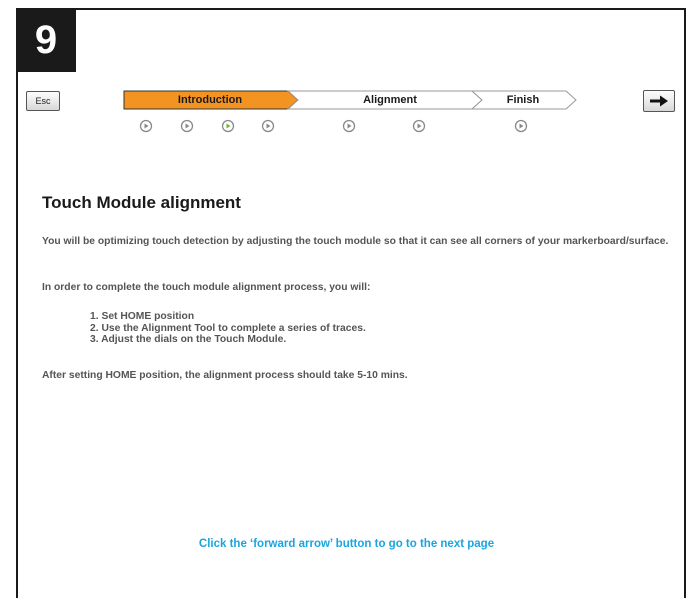 The image size is (693, 598). Describe the element at coordinates (46, 40) in the screenshot. I see `step-number-badge: 9` at that location.